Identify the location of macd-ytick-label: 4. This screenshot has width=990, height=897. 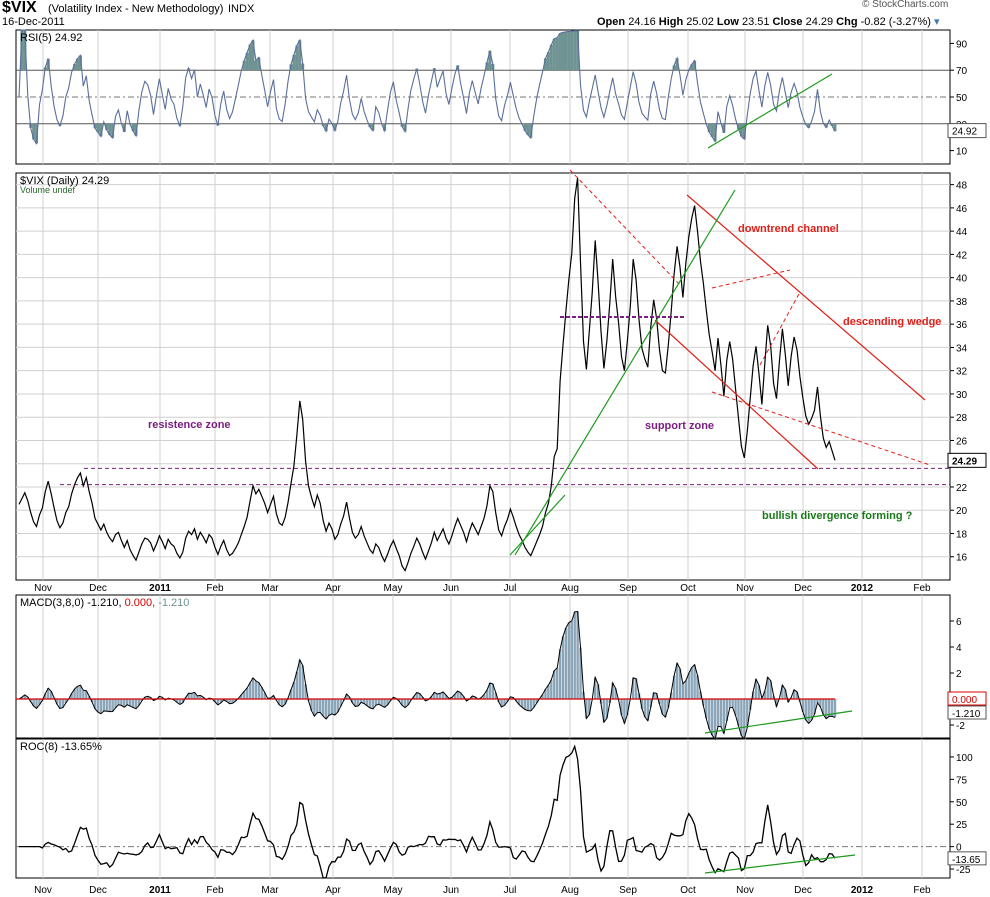
(959, 648).